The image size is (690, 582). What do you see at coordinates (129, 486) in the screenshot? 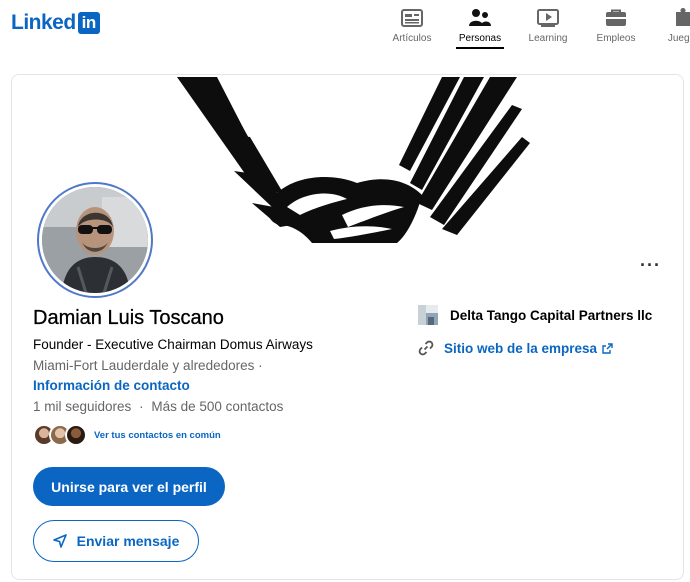
I see `join-to-view-profile-button: Unirse para ver el perfil` at bounding box center [129, 486].